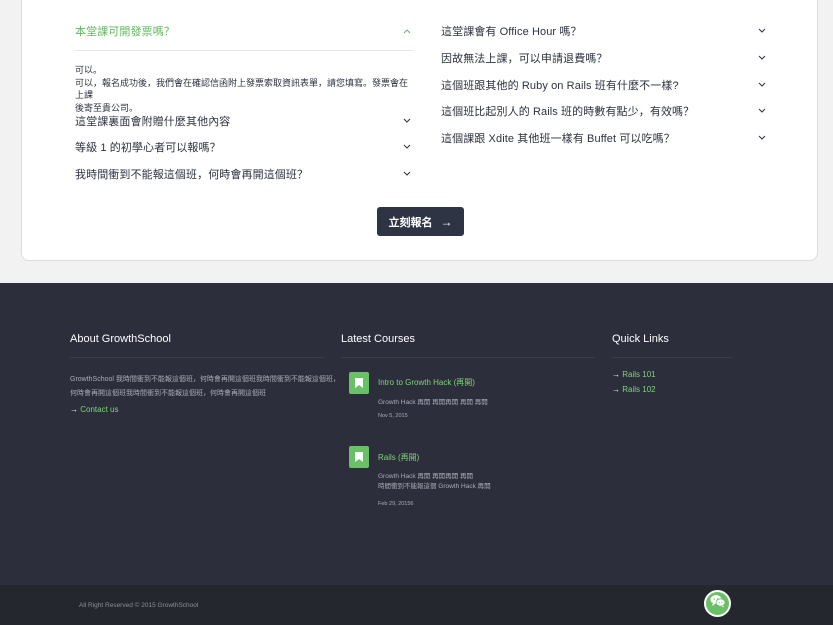 The width and height of the screenshot is (833, 625). I want to click on faq-question: 這堂課會有 Office Hour 嗎？, so click(511, 32).